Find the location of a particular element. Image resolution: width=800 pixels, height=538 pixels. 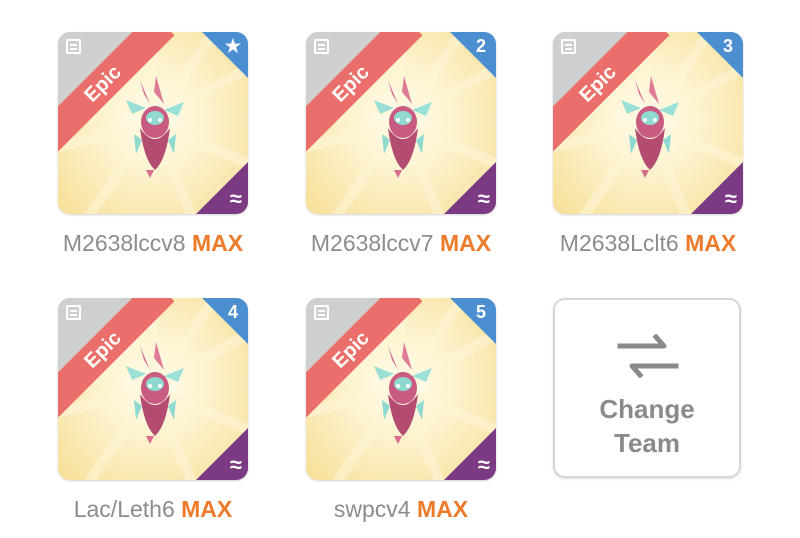

monster-card: Epic ★ ≈ is located at coordinates (153, 123).